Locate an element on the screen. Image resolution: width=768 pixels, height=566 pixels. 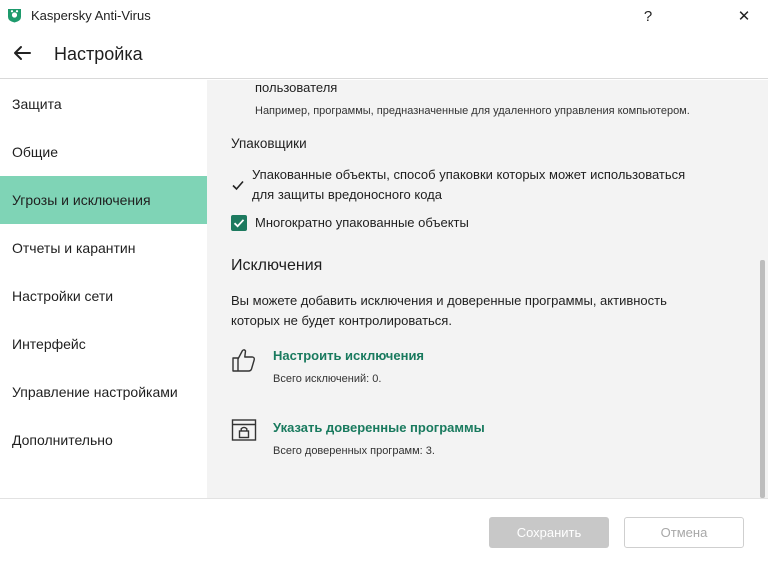
partial-heading: пользователя is located at coordinates (296, 87).